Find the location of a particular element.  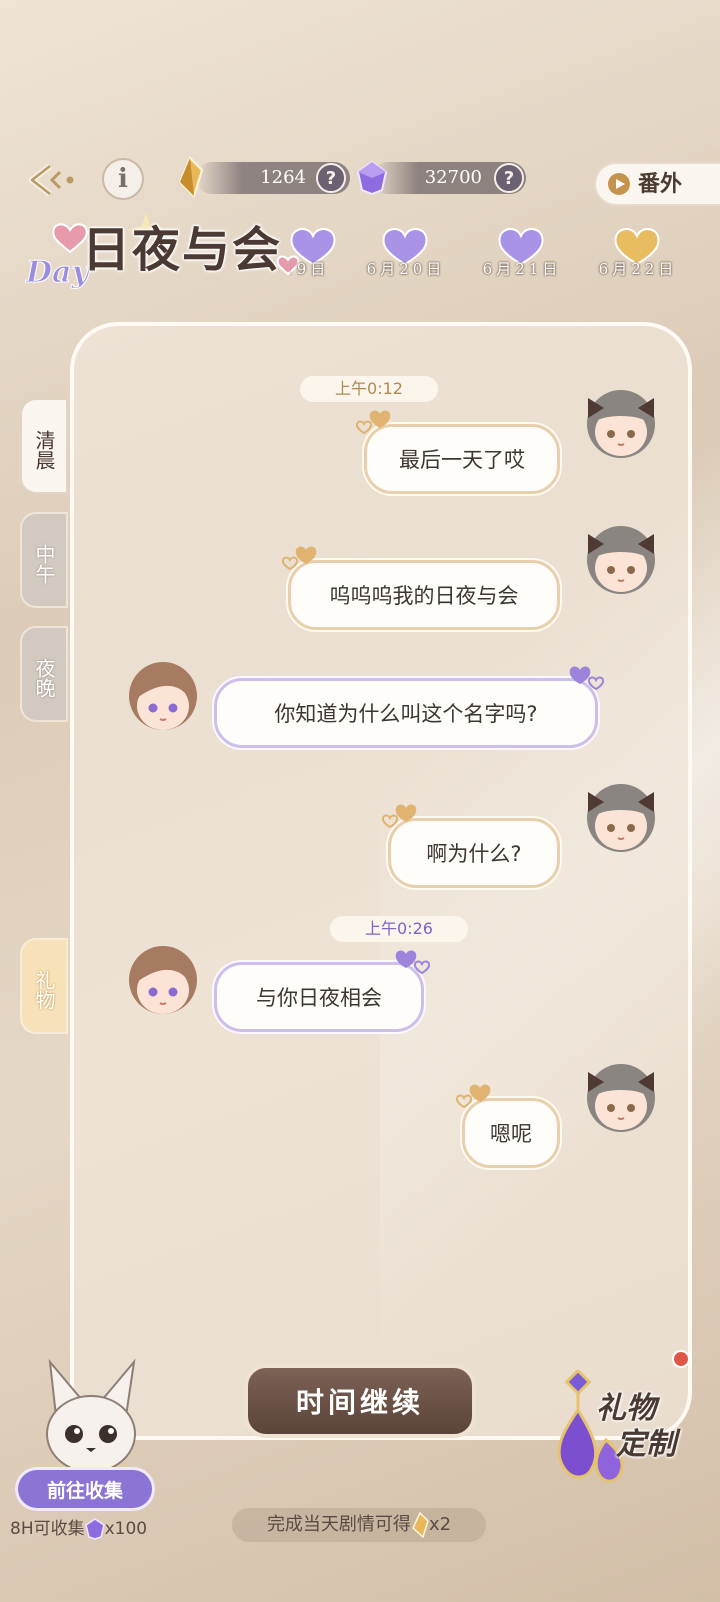

message-bubble-me: 呜呜呜我的日夜与会 is located at coordinates (424, 595).